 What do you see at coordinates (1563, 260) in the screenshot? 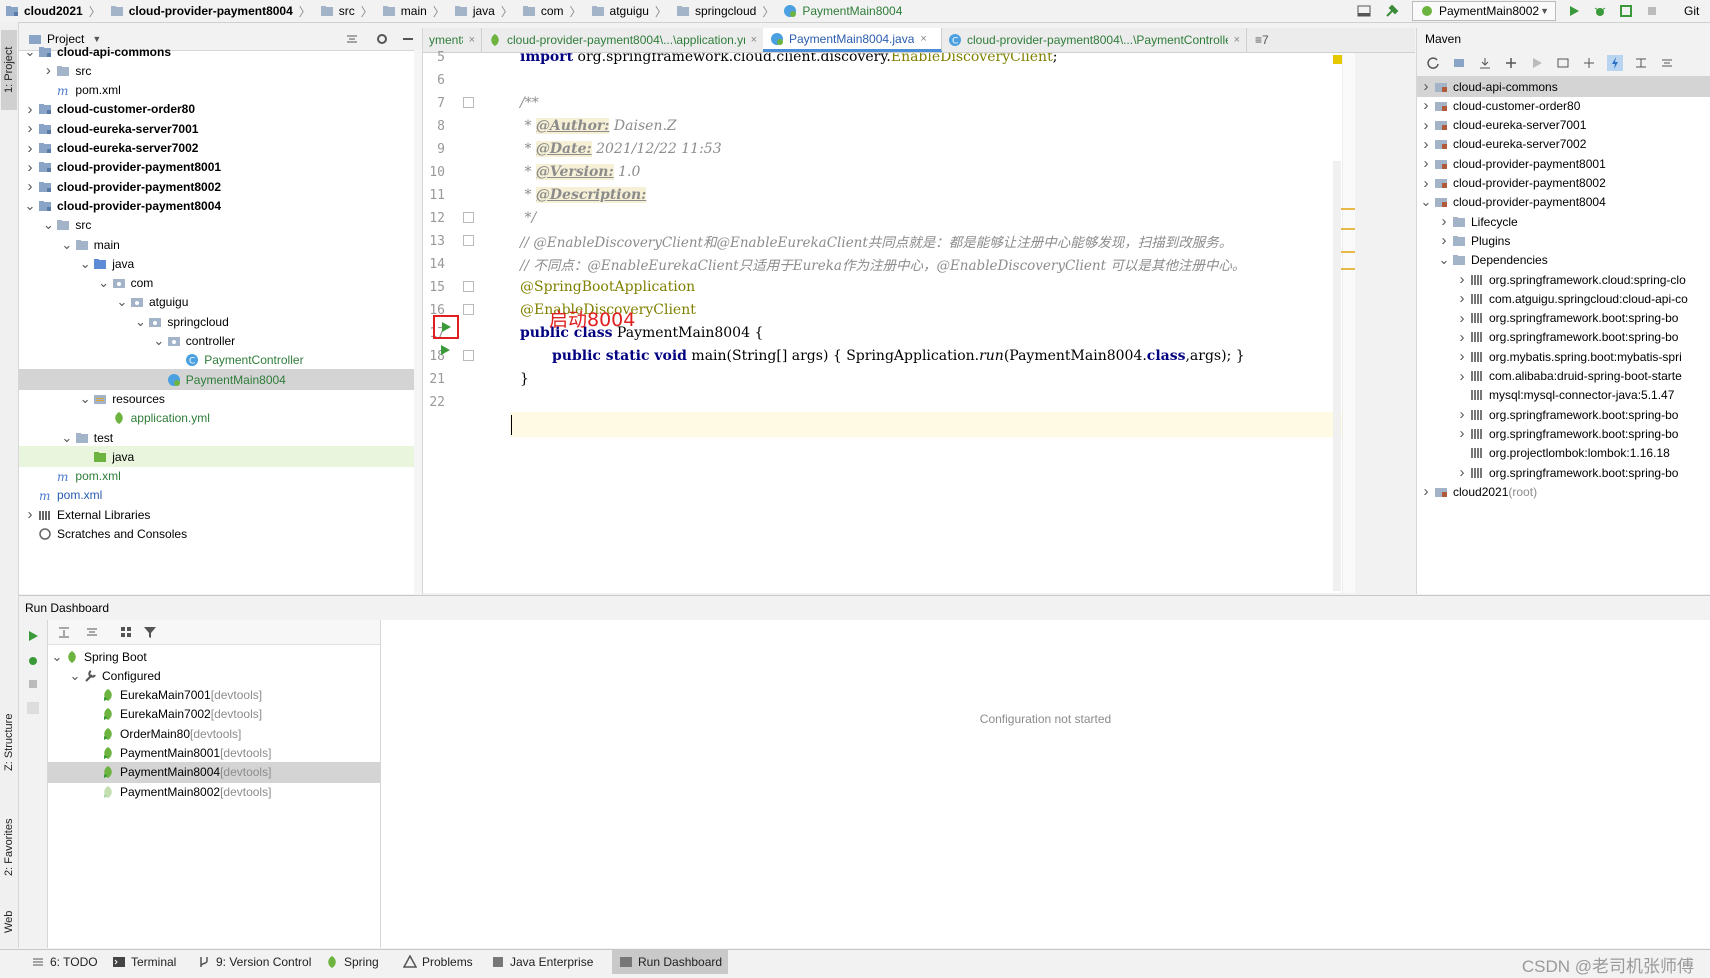
I see `maven-tree-item: ⌄ Dependencies` at bounding box center [1563, 260].